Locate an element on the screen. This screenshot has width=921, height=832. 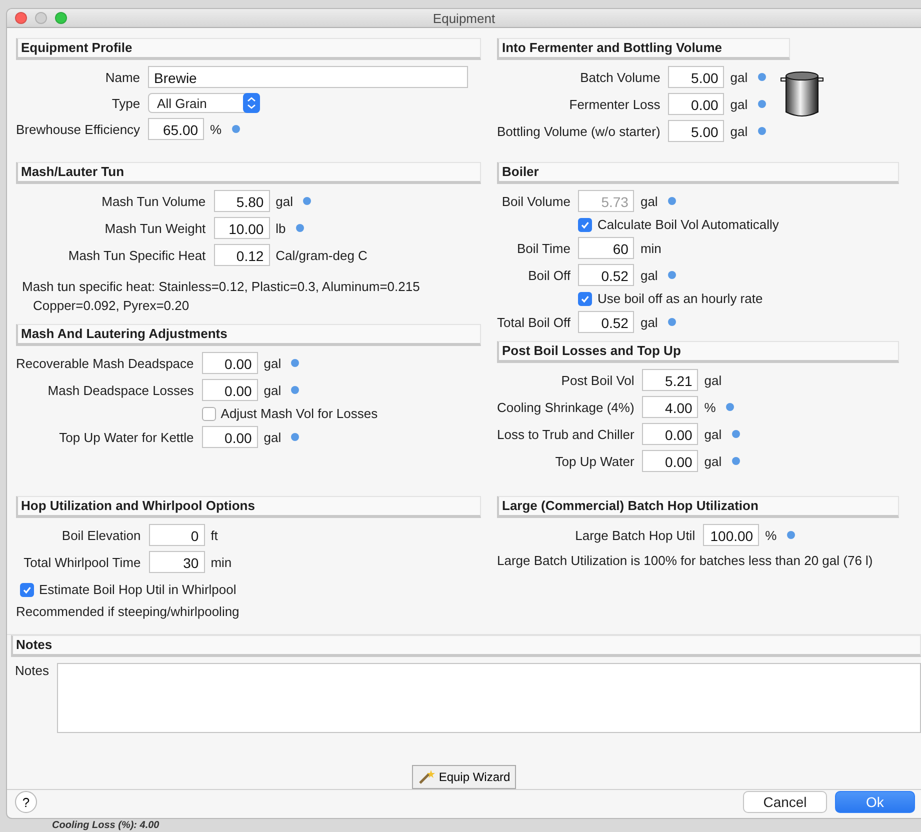
section-header: Post Boil Losses and Top Up is located at coordinates (698, 352).